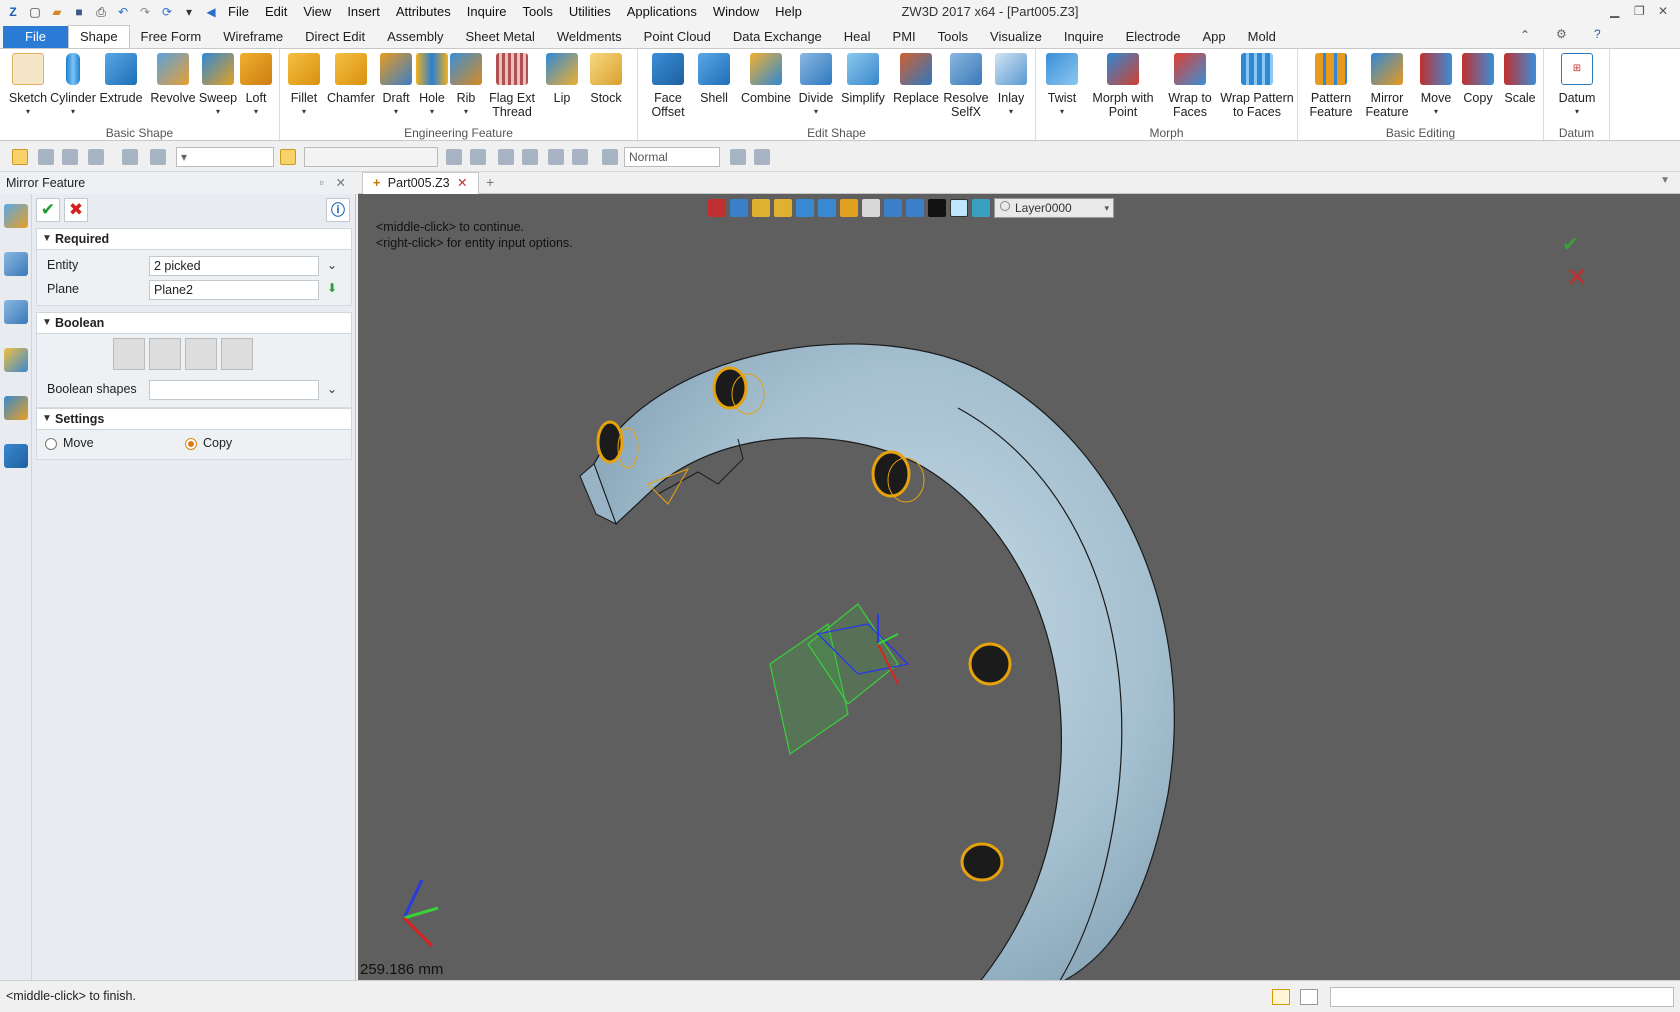 The width and height of the screenshot is (1680, 1012). Describe the element at coordinates (1190, 86) in the screenshot. I see `wrap-to-faces-button: Wrap to Faces` at that location.